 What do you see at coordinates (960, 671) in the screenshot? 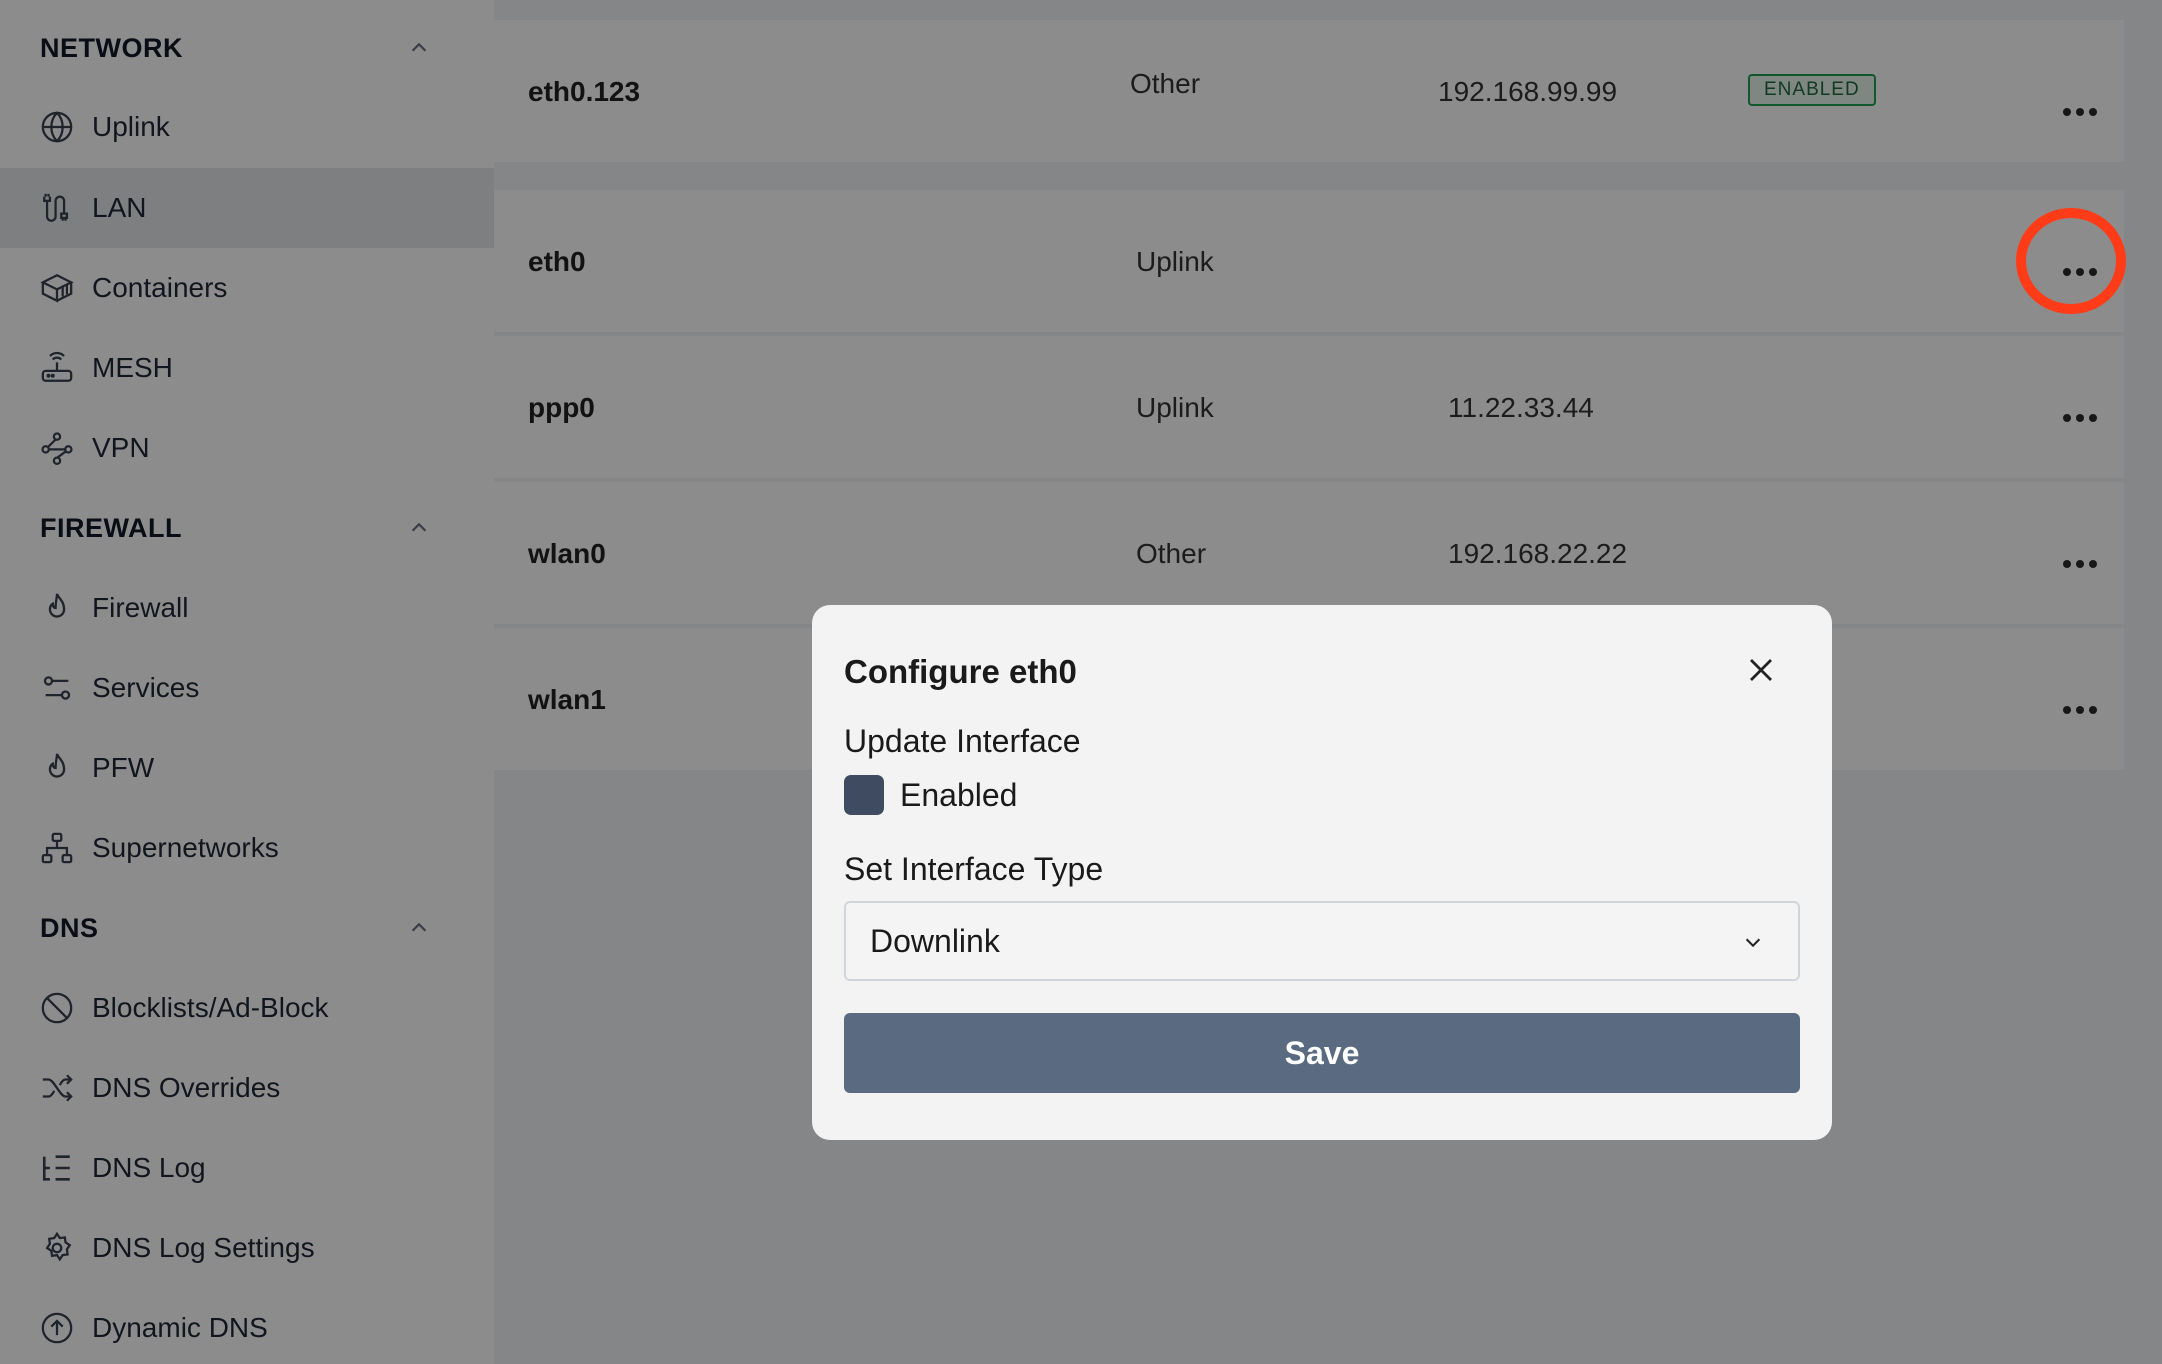
I see `dialog-title: Configure eth0` at bounding box center [960, 671].